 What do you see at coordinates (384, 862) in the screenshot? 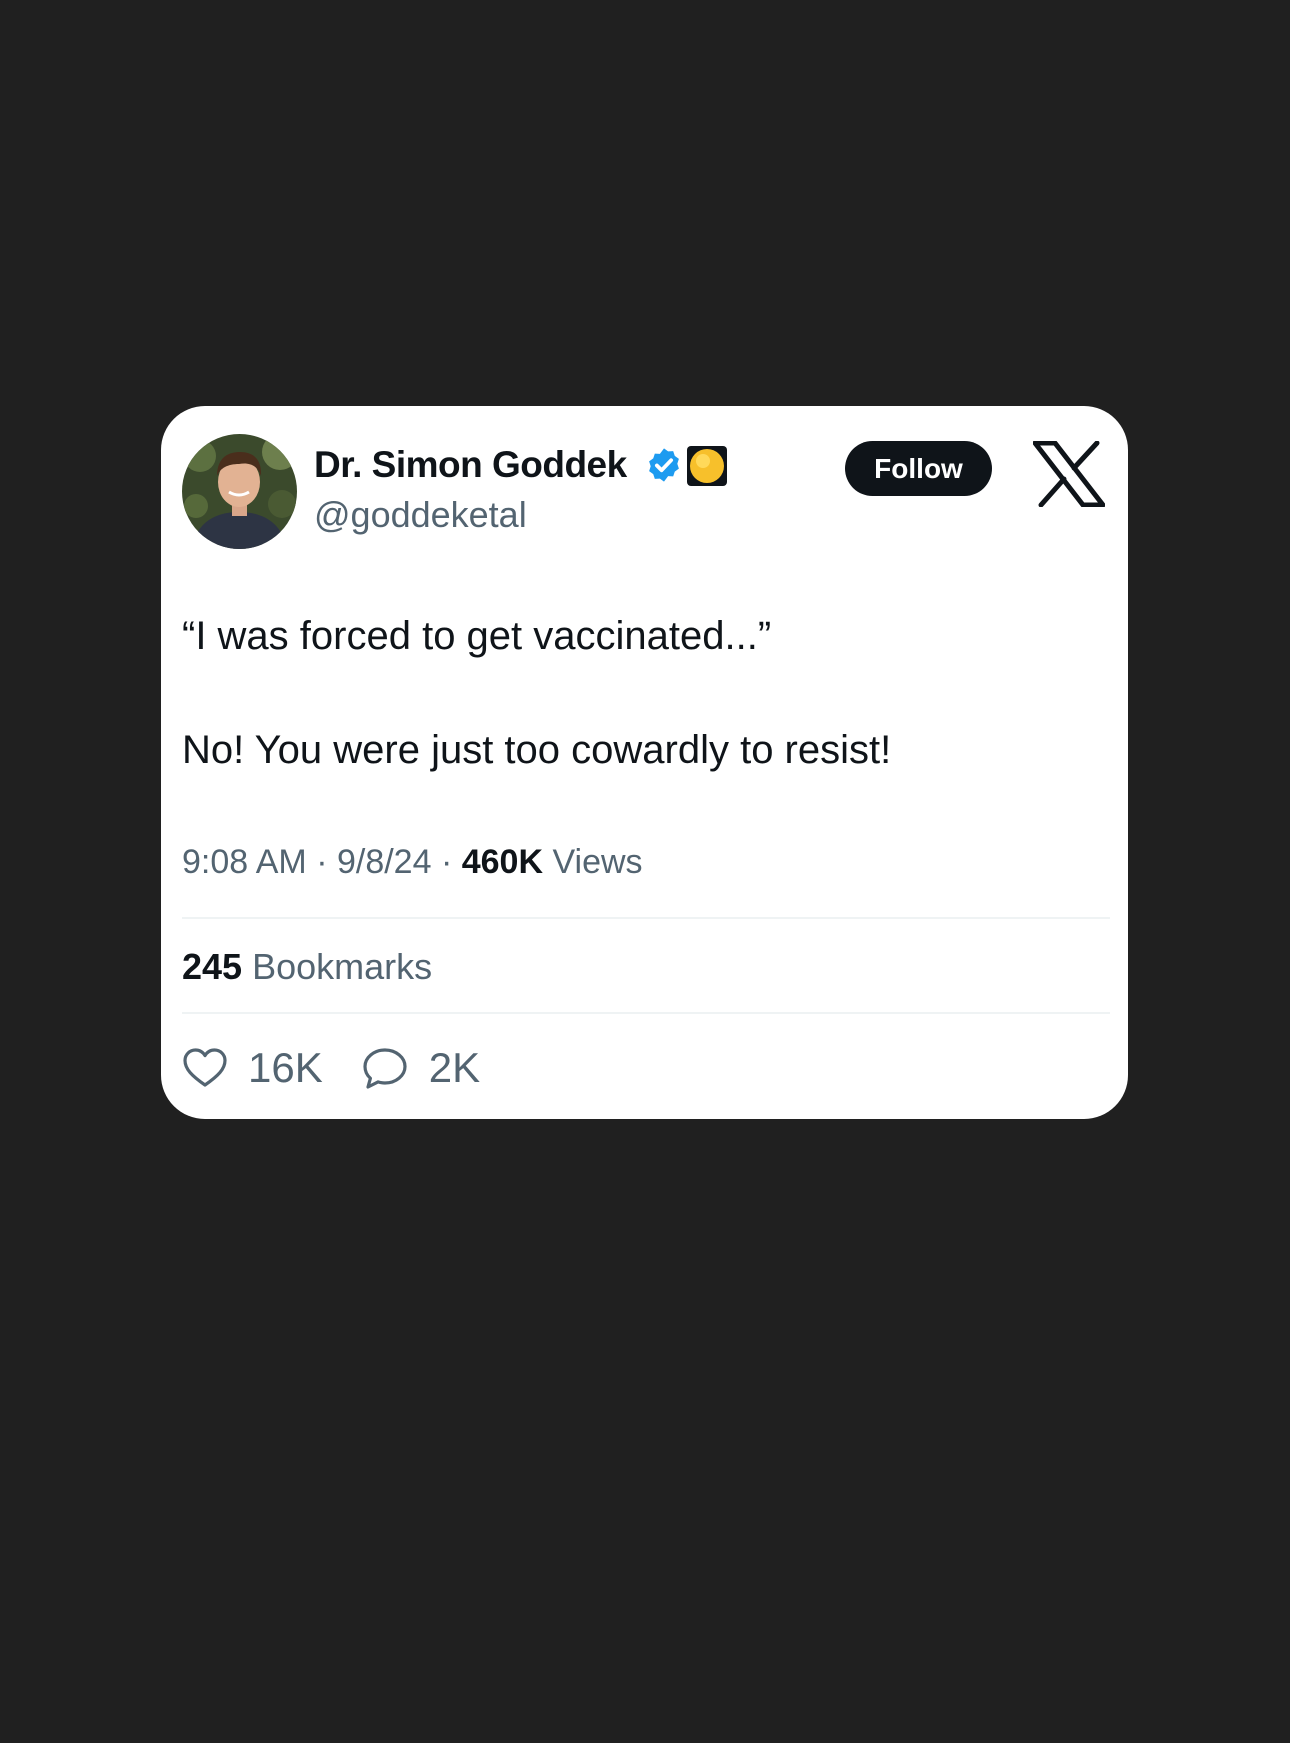
I see `tweet-date: 9/8/24` at bounding box center [384, 862].